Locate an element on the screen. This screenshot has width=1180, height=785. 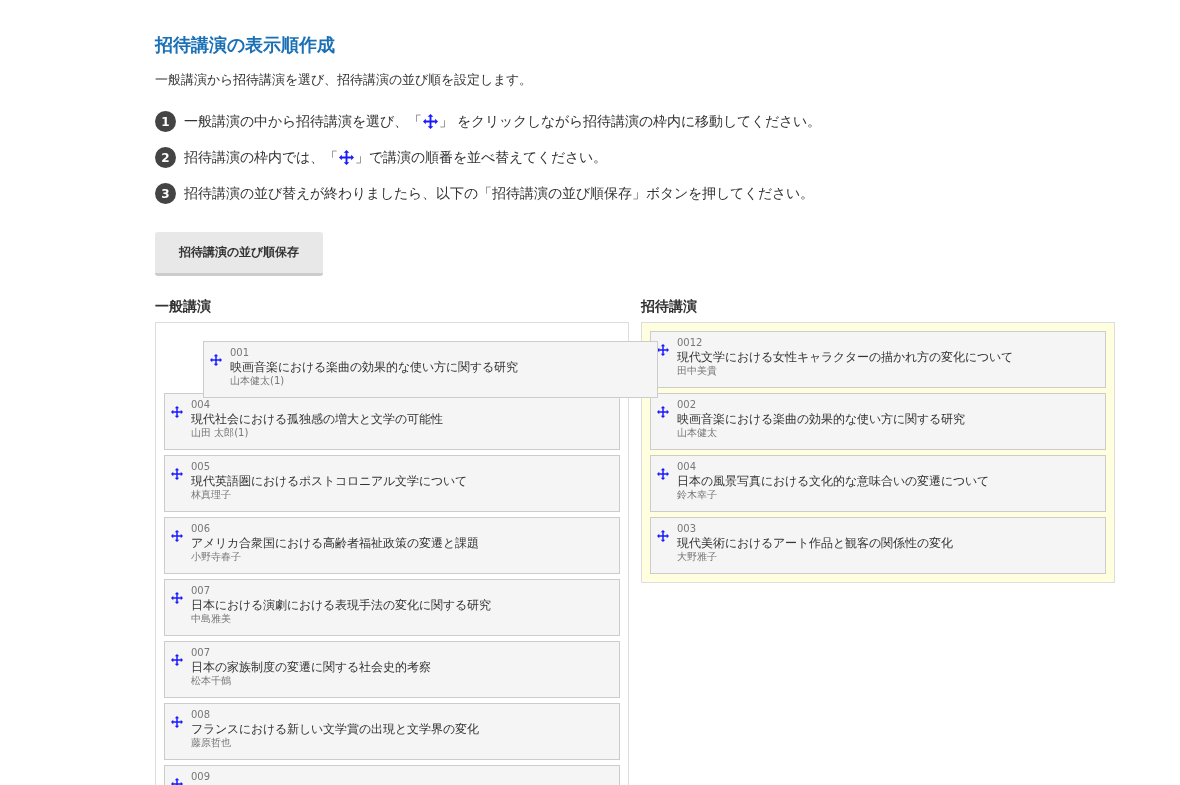
lecture-author: 鈴木幸子 is located at coordinates (697, 495).